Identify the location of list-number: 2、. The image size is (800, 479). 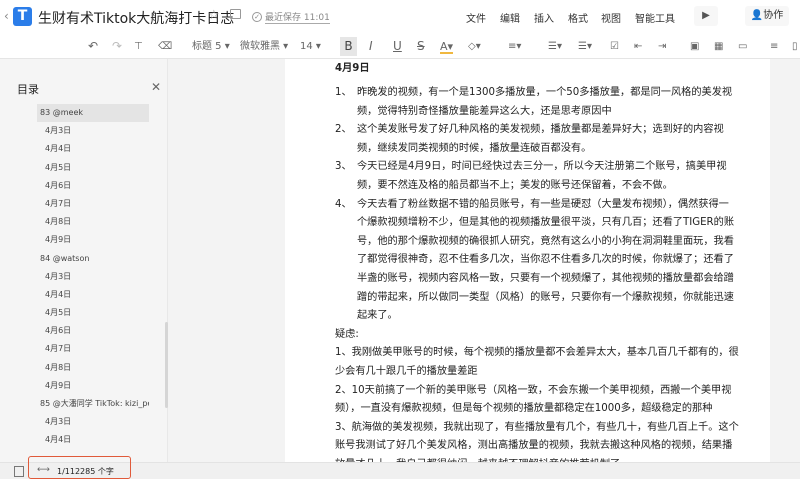
(343, 130).